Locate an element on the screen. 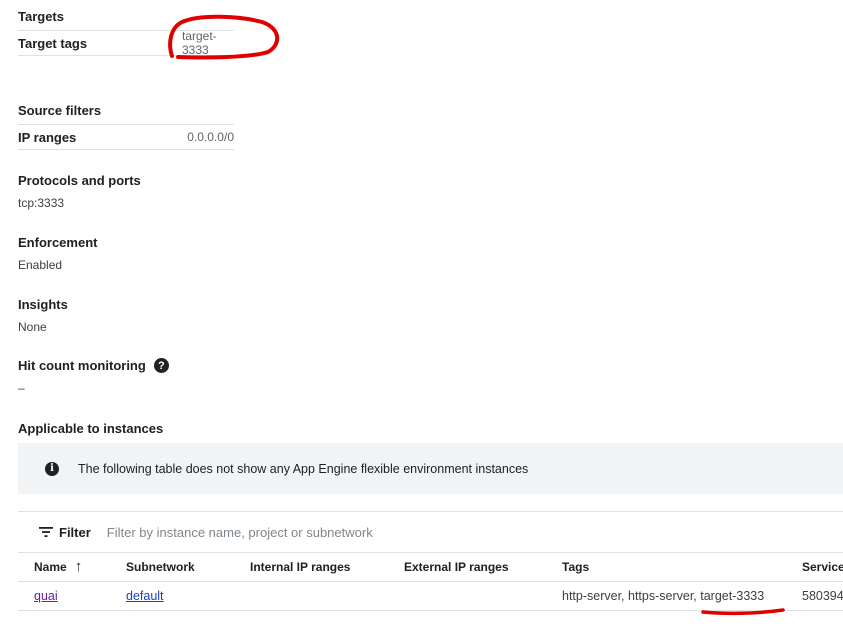  ip-ranges-label: IP ranges is located at coordinates (47, 137).